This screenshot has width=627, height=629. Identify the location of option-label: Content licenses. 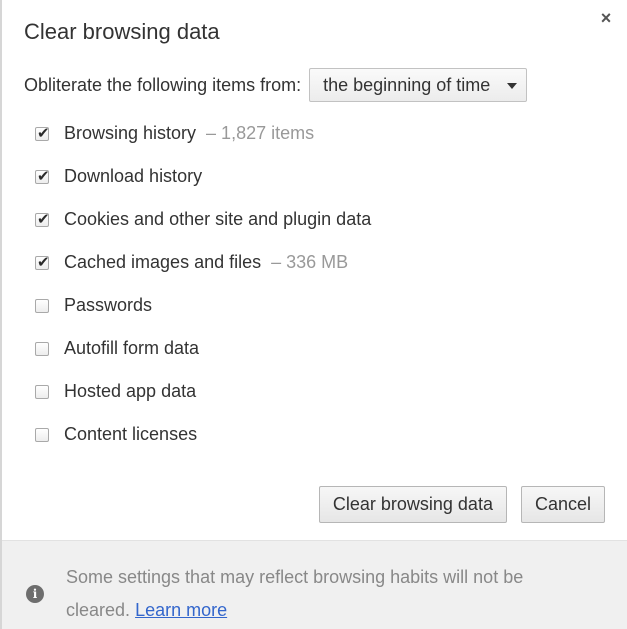
(131, 434).